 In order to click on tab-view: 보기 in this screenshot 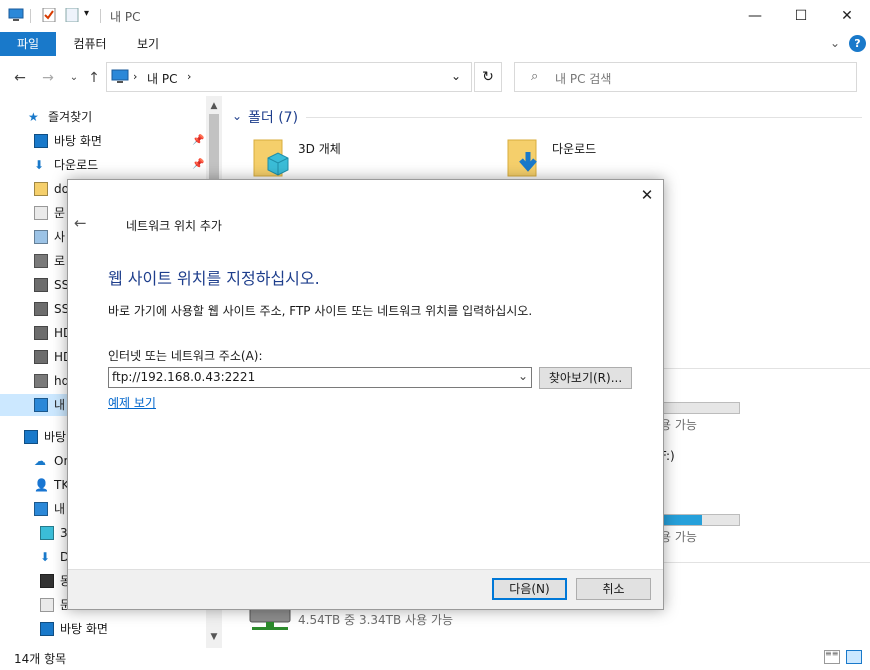, I will do `click(148, 44)`.